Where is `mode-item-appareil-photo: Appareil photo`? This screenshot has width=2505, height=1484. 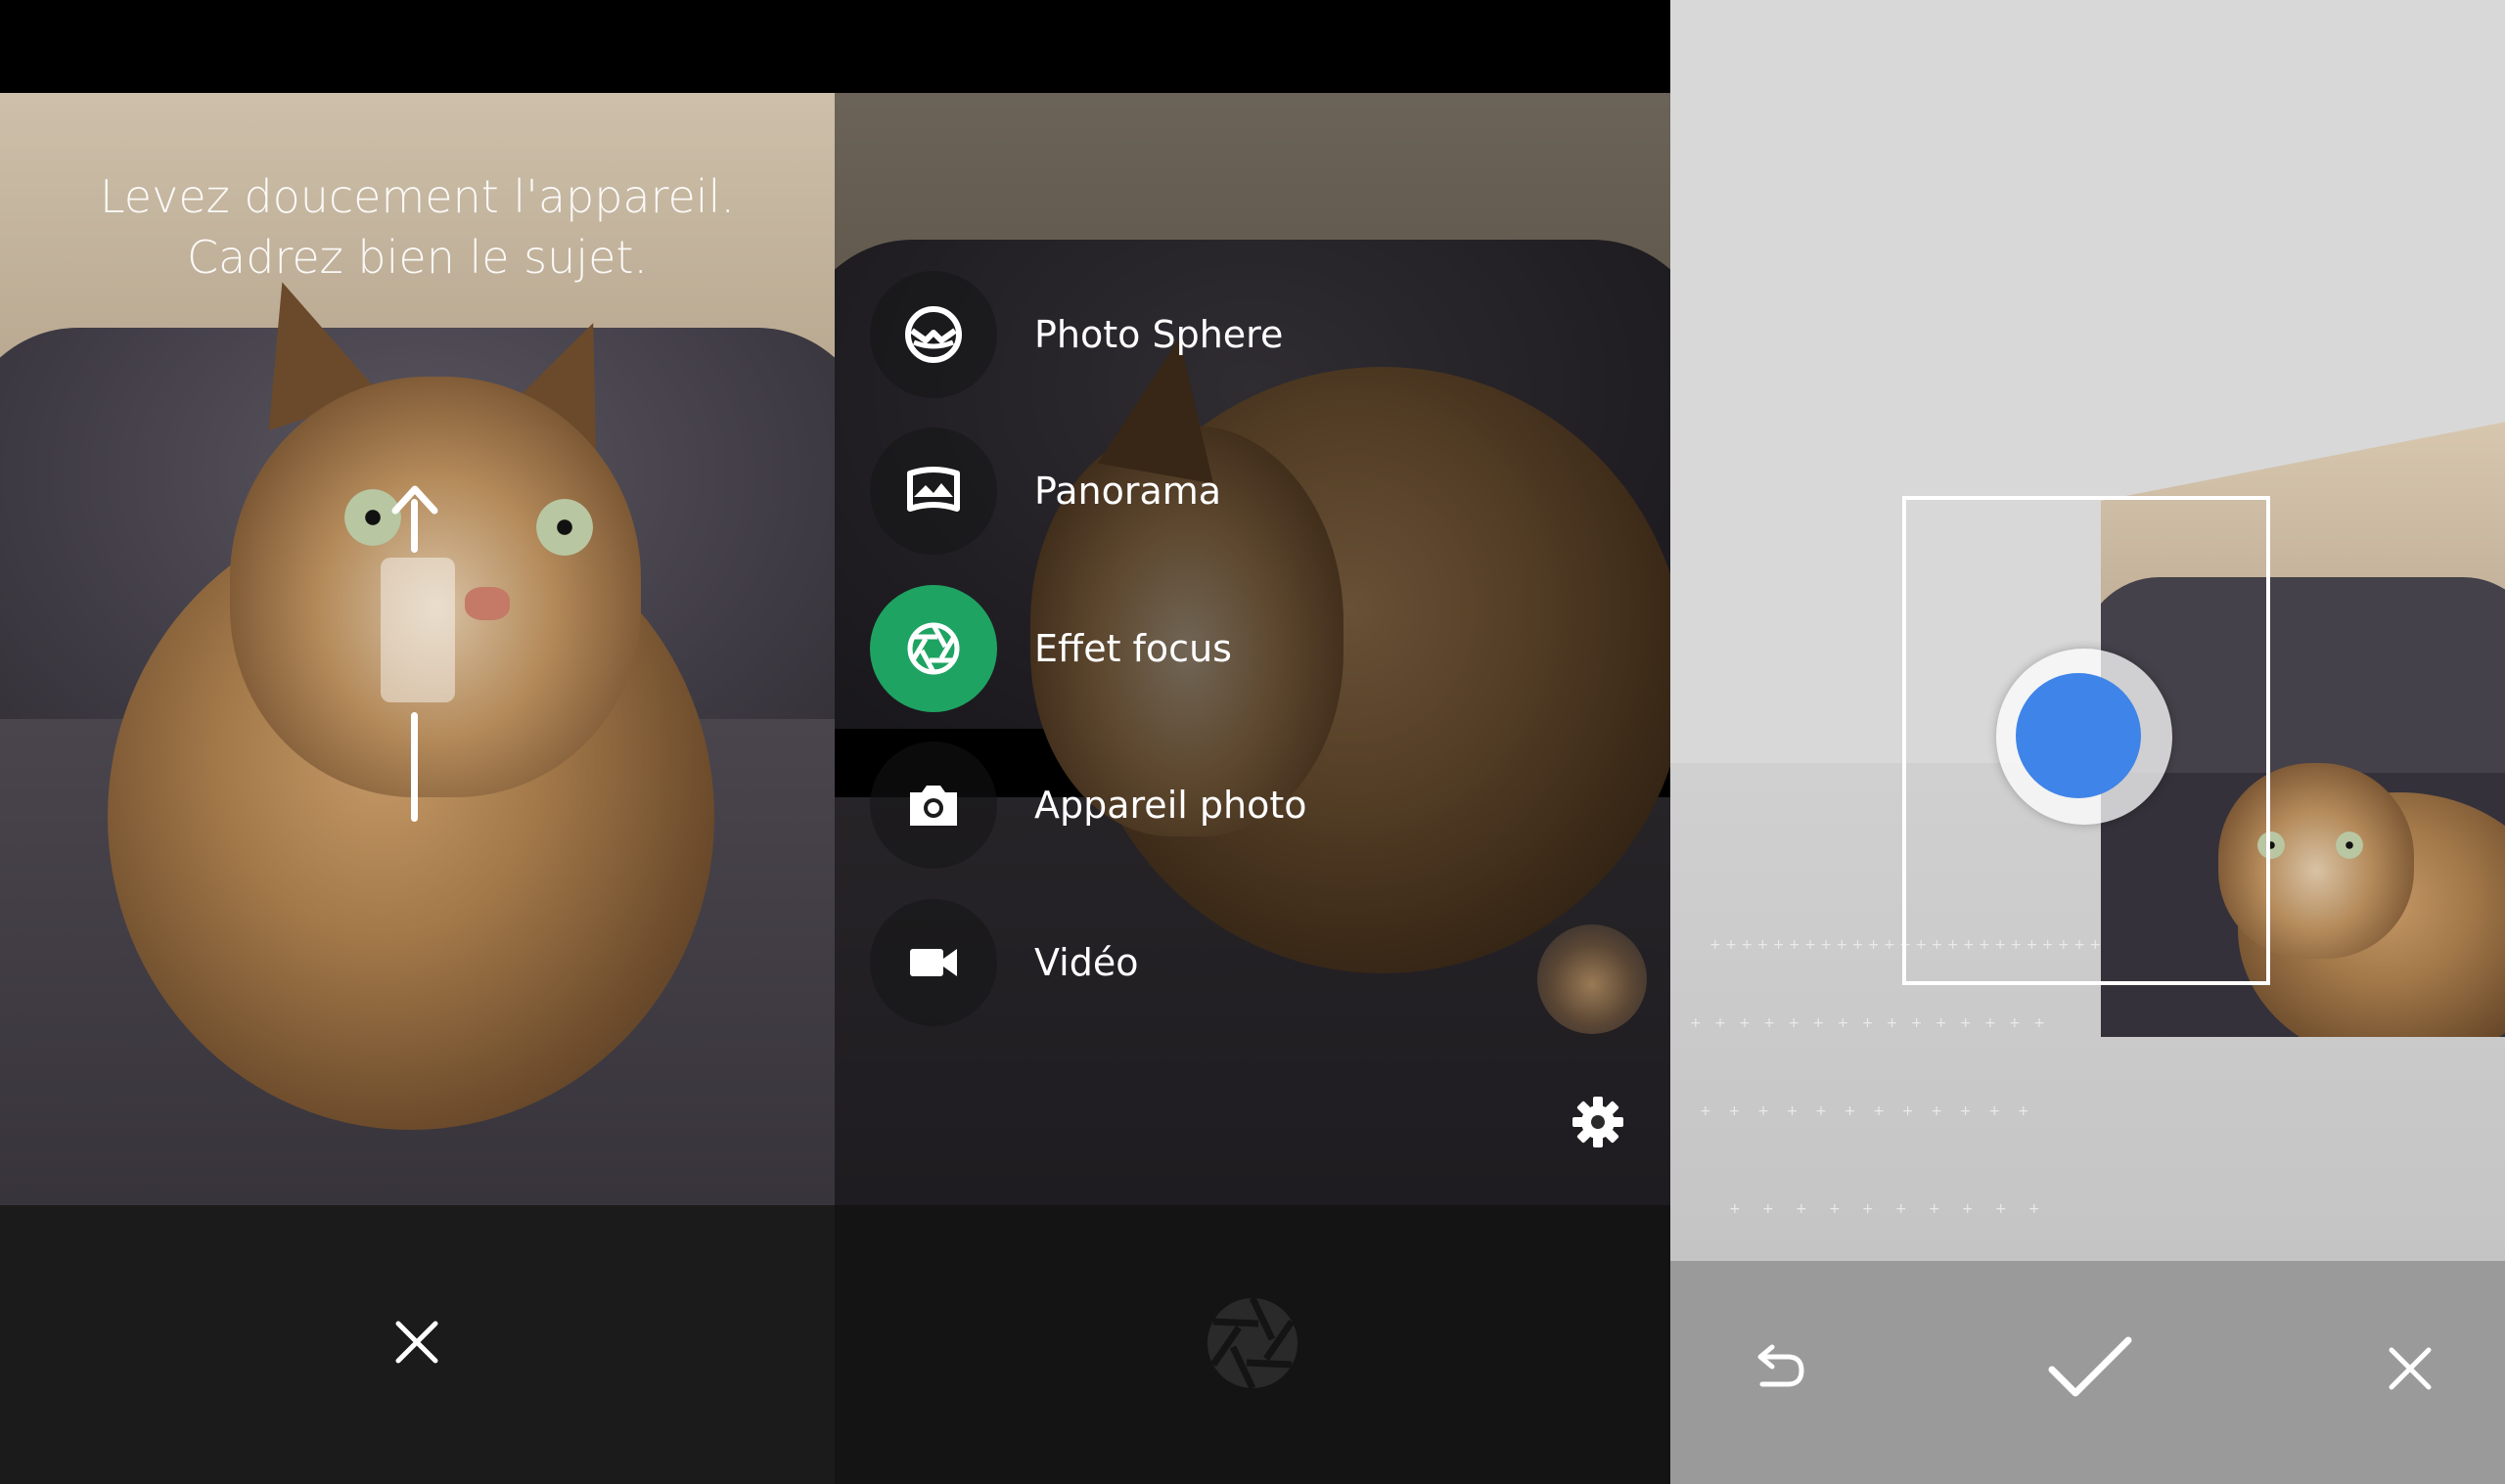 mode-item-appareil-photo: Appareil photo is located at coordinates (1088, 805).